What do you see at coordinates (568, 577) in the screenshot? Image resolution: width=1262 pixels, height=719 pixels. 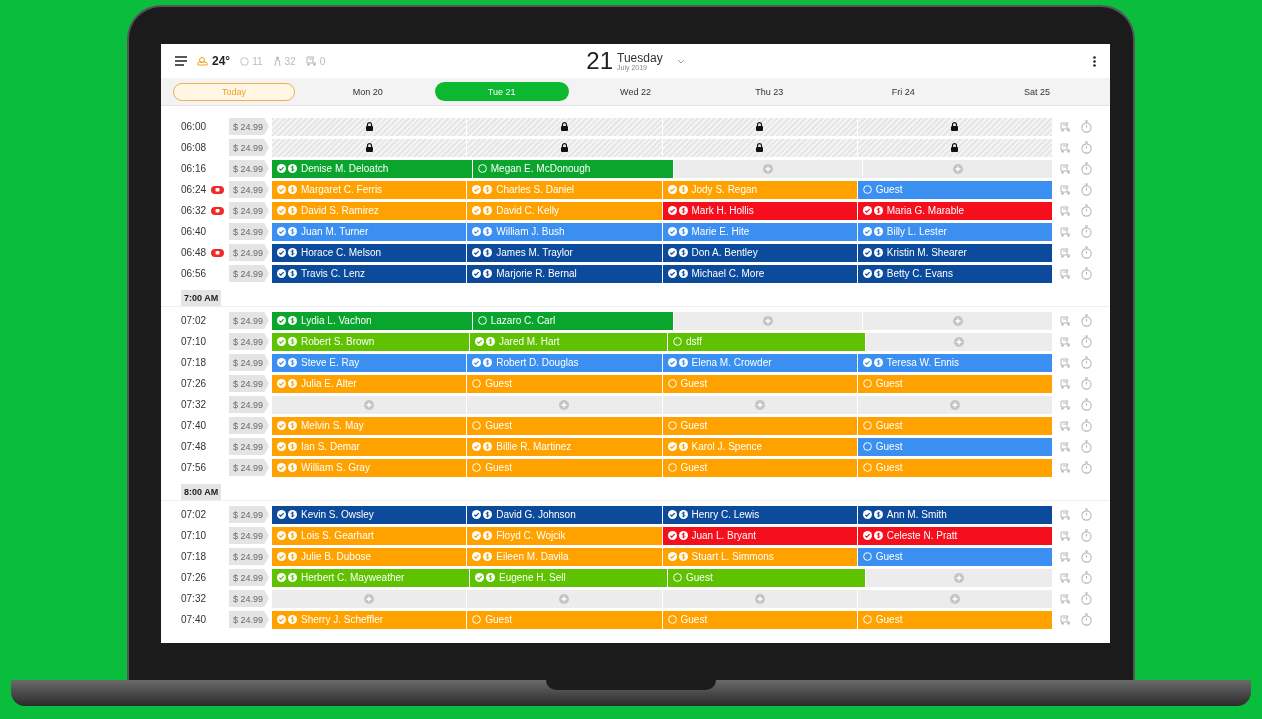 I see `booking-slot: Eugene H. Sell` at bounding box center [568, 577].